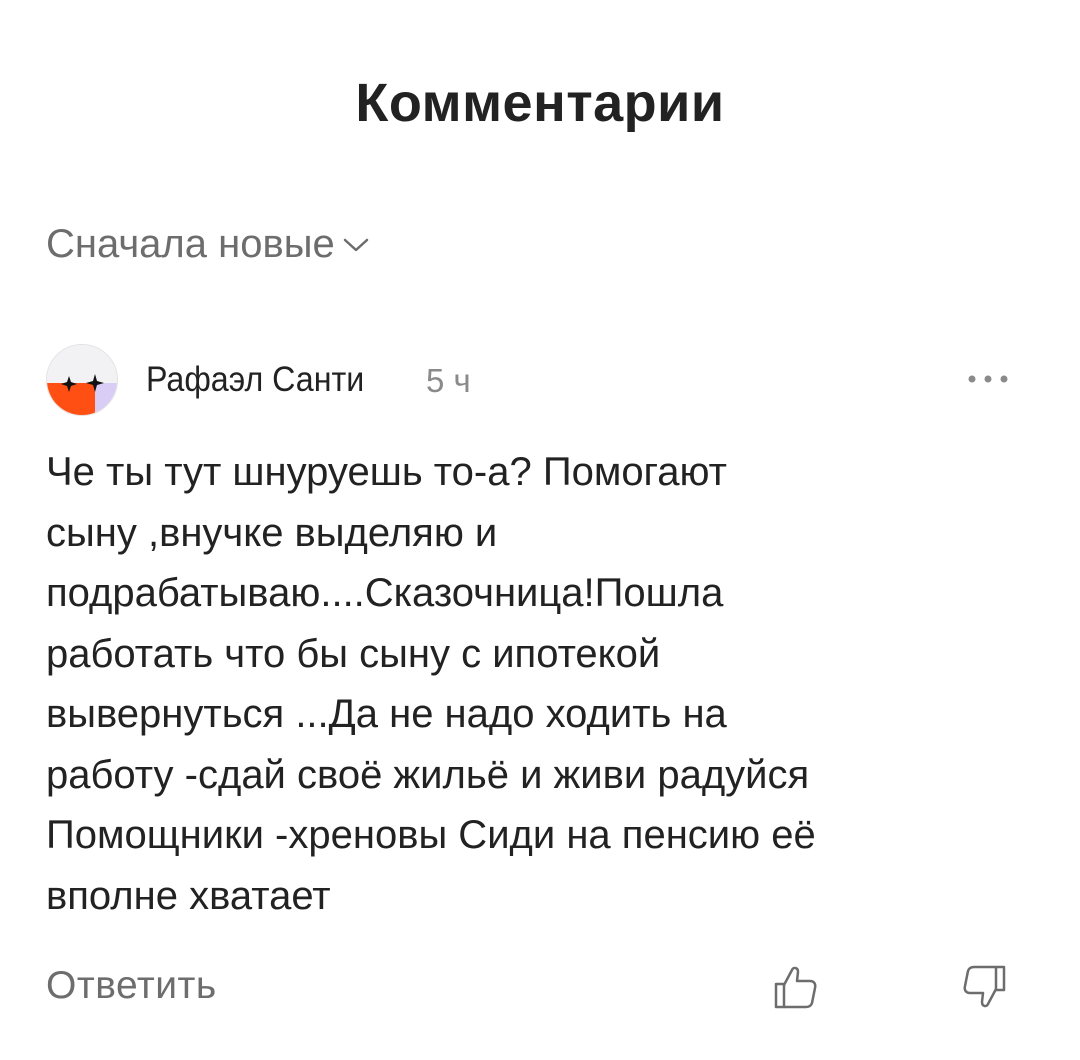 This screenshot has width=1080, height=1060. Describe the element at coordinates (448, 380) in the screenshot. I see `comment-time: 5 ч` at that location.